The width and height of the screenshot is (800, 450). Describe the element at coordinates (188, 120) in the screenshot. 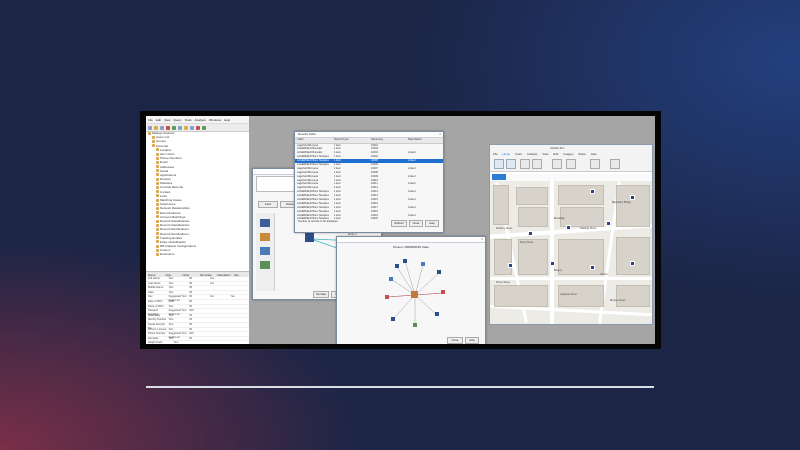

I see `menu-item-tools: Tools` at that location.